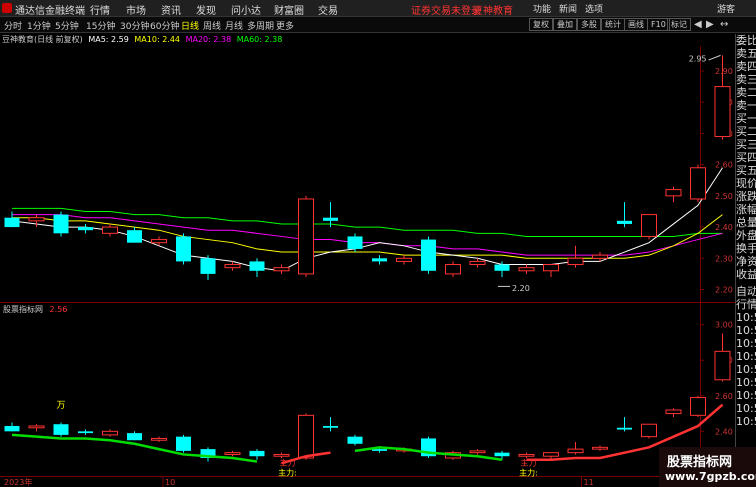 The width and height of the screenshot is (756, 487). What do you see at coordinates (134, 25) in the screenshot?
I see `period-30min: 30分钟` at bounding box center [134, 25].